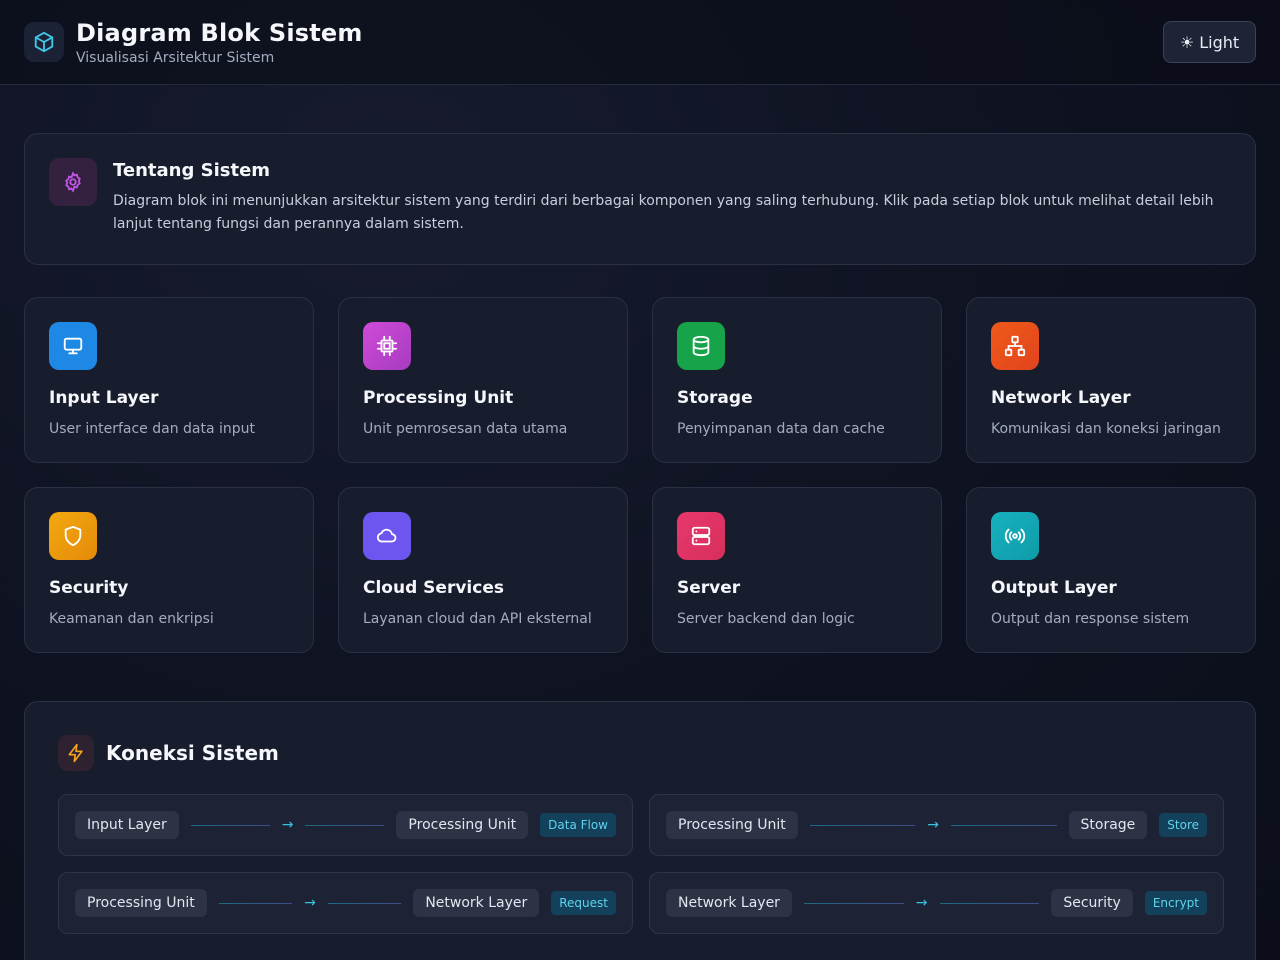 This screenshot has width=1280, height=960. I want to click on connection-to: Storage, so click(1108, 825).